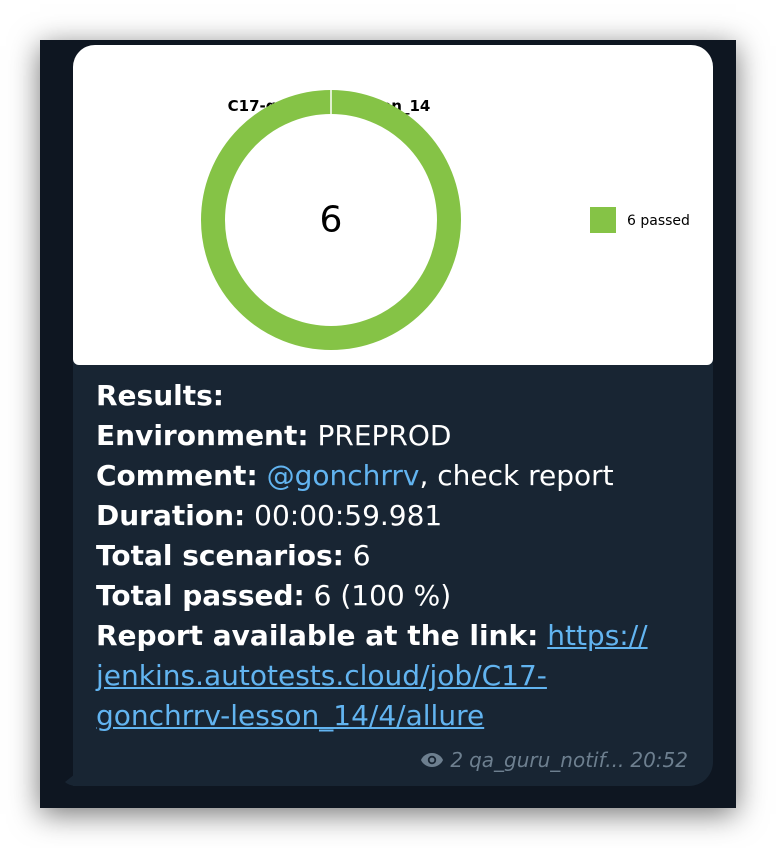  I want to click on environment-label: Environment:, so click(202, 435).